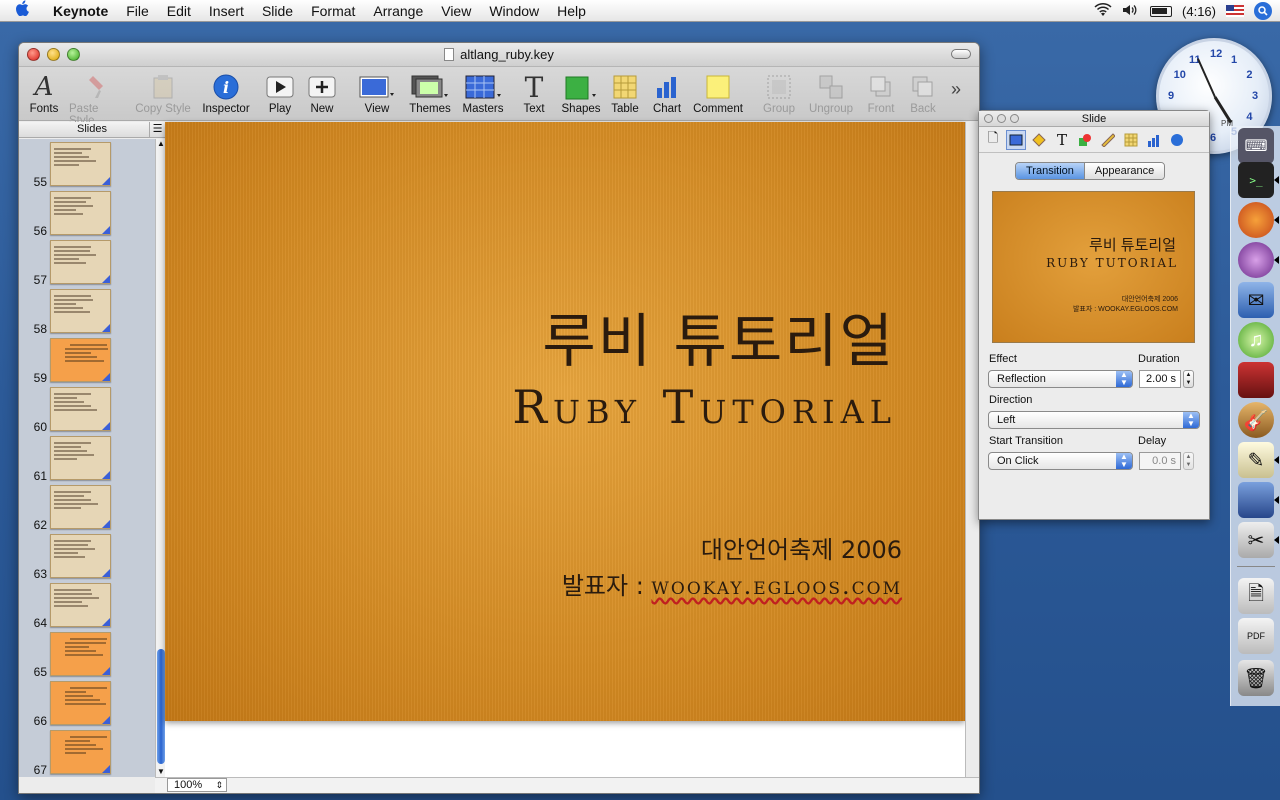 The height and width of the screenshot is (800, 1280). What do you see at coordinates (1060, 379) in the screenshot?
I see `effect-select: Reflection ▲ ▼` at bounding box center [1060, 379].